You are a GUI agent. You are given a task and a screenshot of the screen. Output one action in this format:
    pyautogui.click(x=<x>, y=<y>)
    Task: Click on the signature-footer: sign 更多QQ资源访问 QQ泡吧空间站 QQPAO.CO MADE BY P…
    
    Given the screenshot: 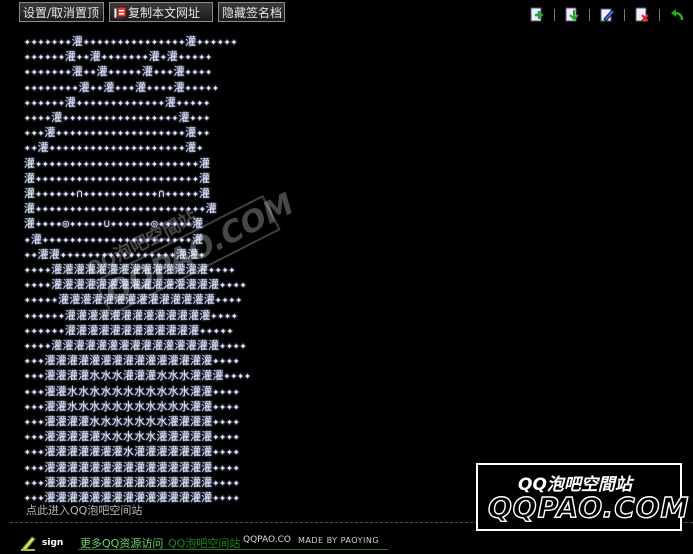 What is the action you would take?
    pyautogui.click(x=346, y=542)
    